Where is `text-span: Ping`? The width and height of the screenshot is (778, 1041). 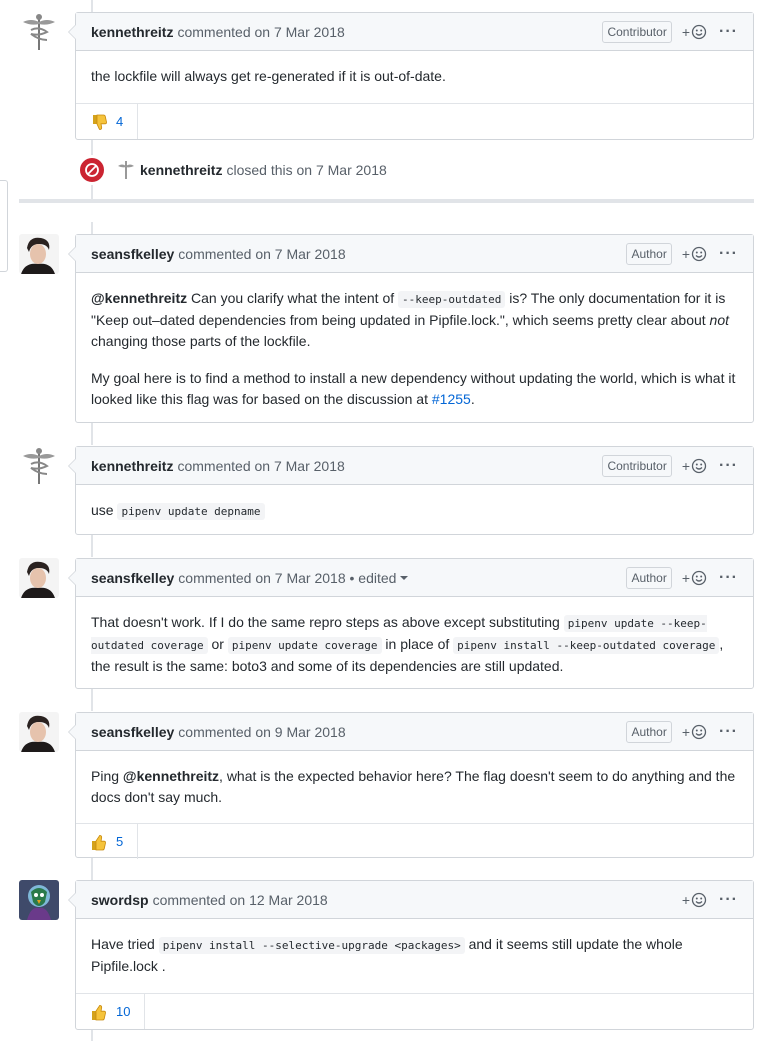
text-span: Ping is located at coordinates (107, 776).